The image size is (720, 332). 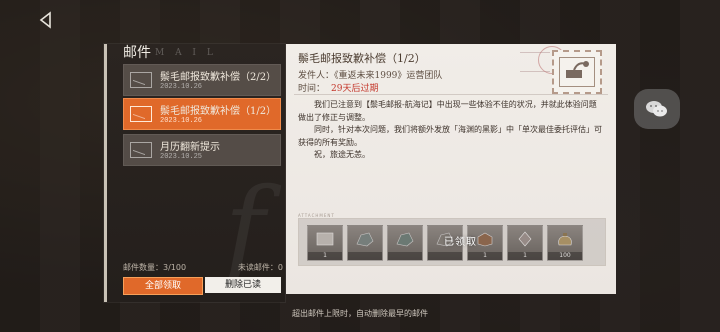 I want to click on mail-sender: 发件人：《重返未来1999》运营团队, so click(x=370, y=76).